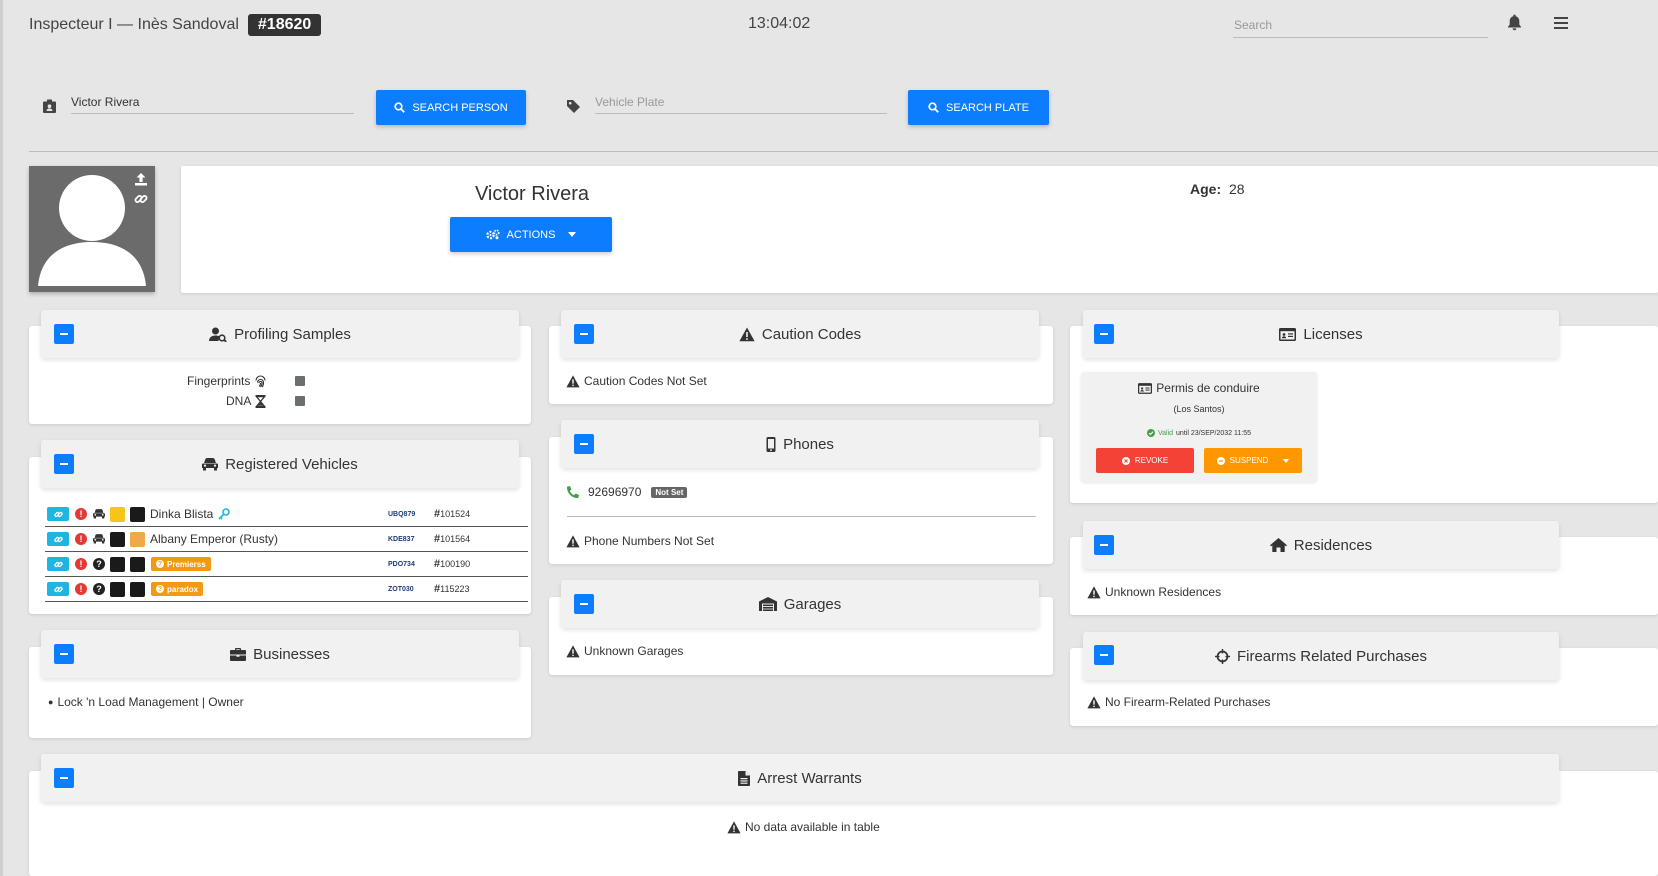  Describe the element at coordinates (452, 514) in the screenshot. I see `vehicle-id: #101524` at that location.